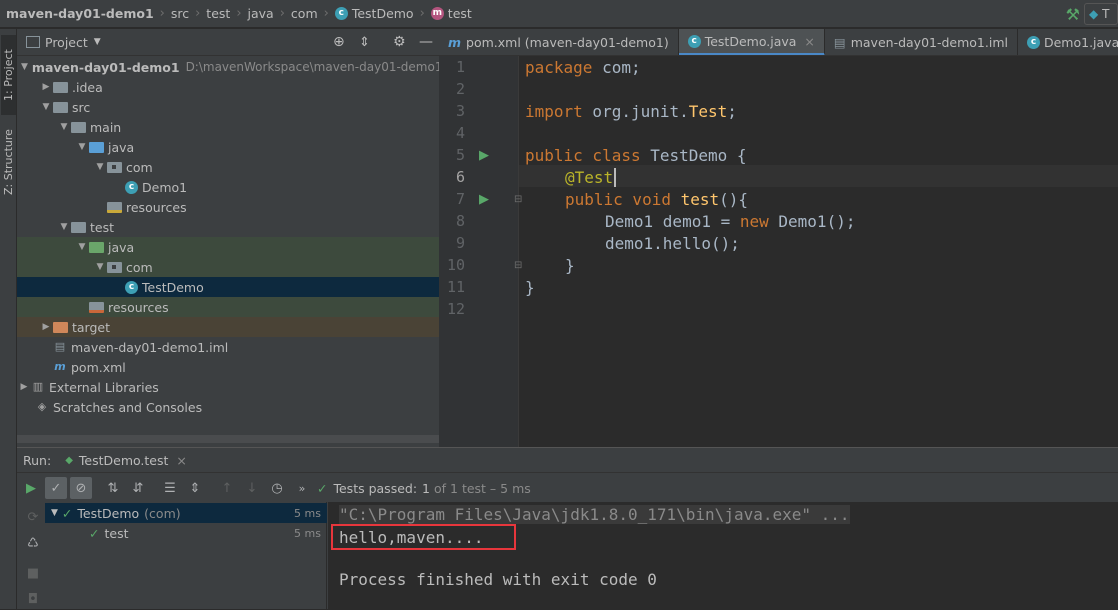 The width and height of the screenshot is (1118, 610). I want to click on code-line-5: public class TestDemo {, so click(636, 155).